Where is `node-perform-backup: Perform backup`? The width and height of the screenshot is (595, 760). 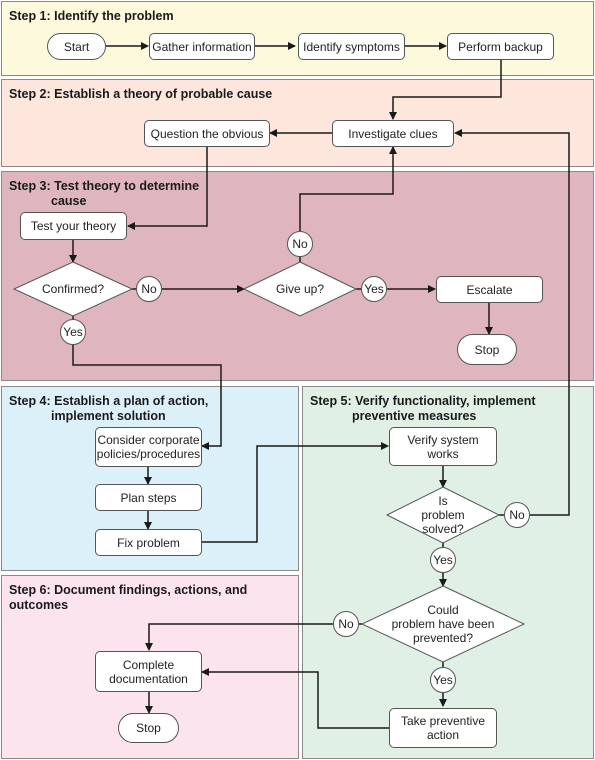 node-perform-backup: Perform backup is located at coordinates (500, 46).